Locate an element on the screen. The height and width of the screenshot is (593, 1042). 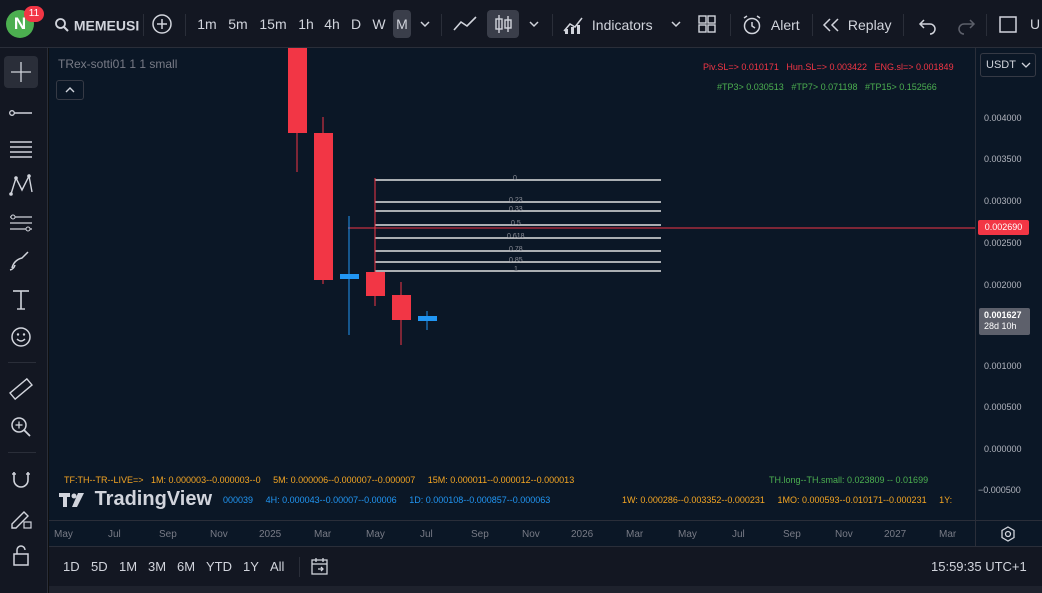
trend-line-icon is located at coordinates (20, 113).